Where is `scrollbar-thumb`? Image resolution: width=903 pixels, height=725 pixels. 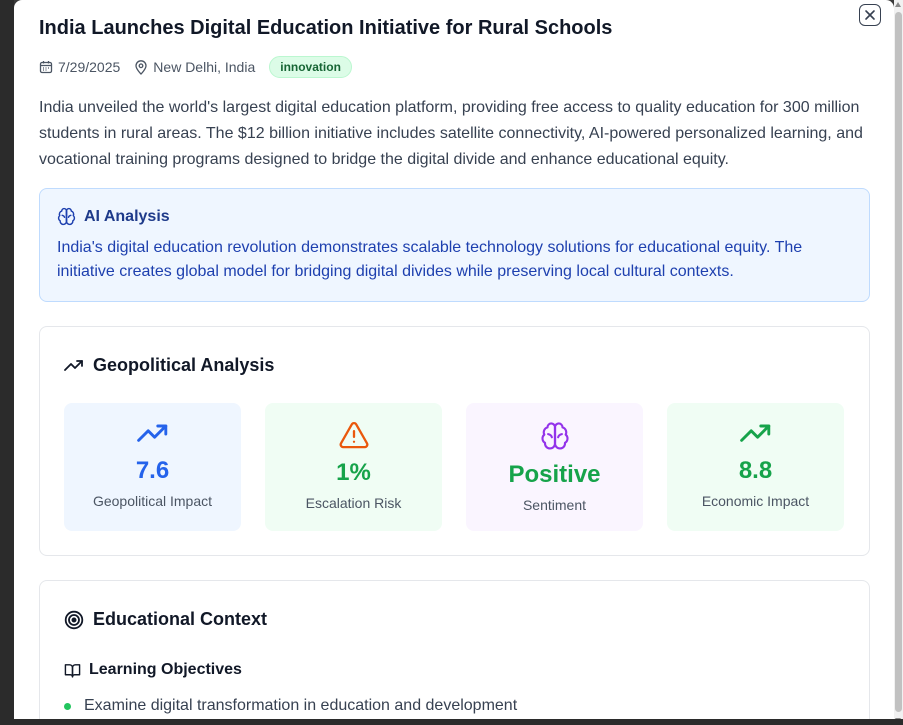
scrollbar-thumb is located at coordinates (898, 362).